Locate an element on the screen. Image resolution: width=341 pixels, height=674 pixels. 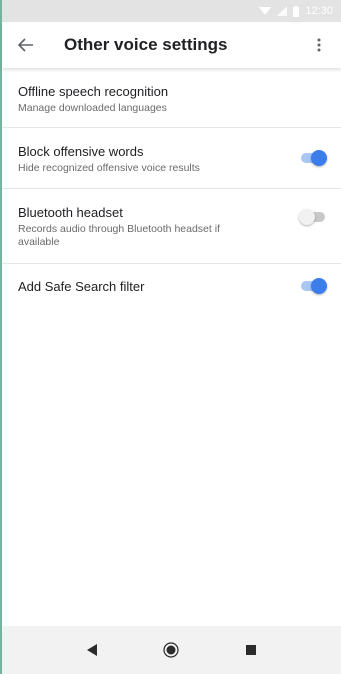
arrow-back-icon is located at coordinates (26, 45).